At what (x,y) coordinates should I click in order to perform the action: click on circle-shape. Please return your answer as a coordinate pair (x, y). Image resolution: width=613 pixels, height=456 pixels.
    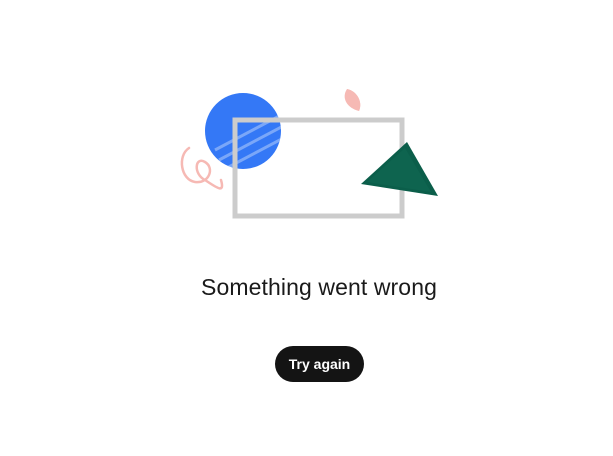
    Looking at the image, I should click on (243, 131).